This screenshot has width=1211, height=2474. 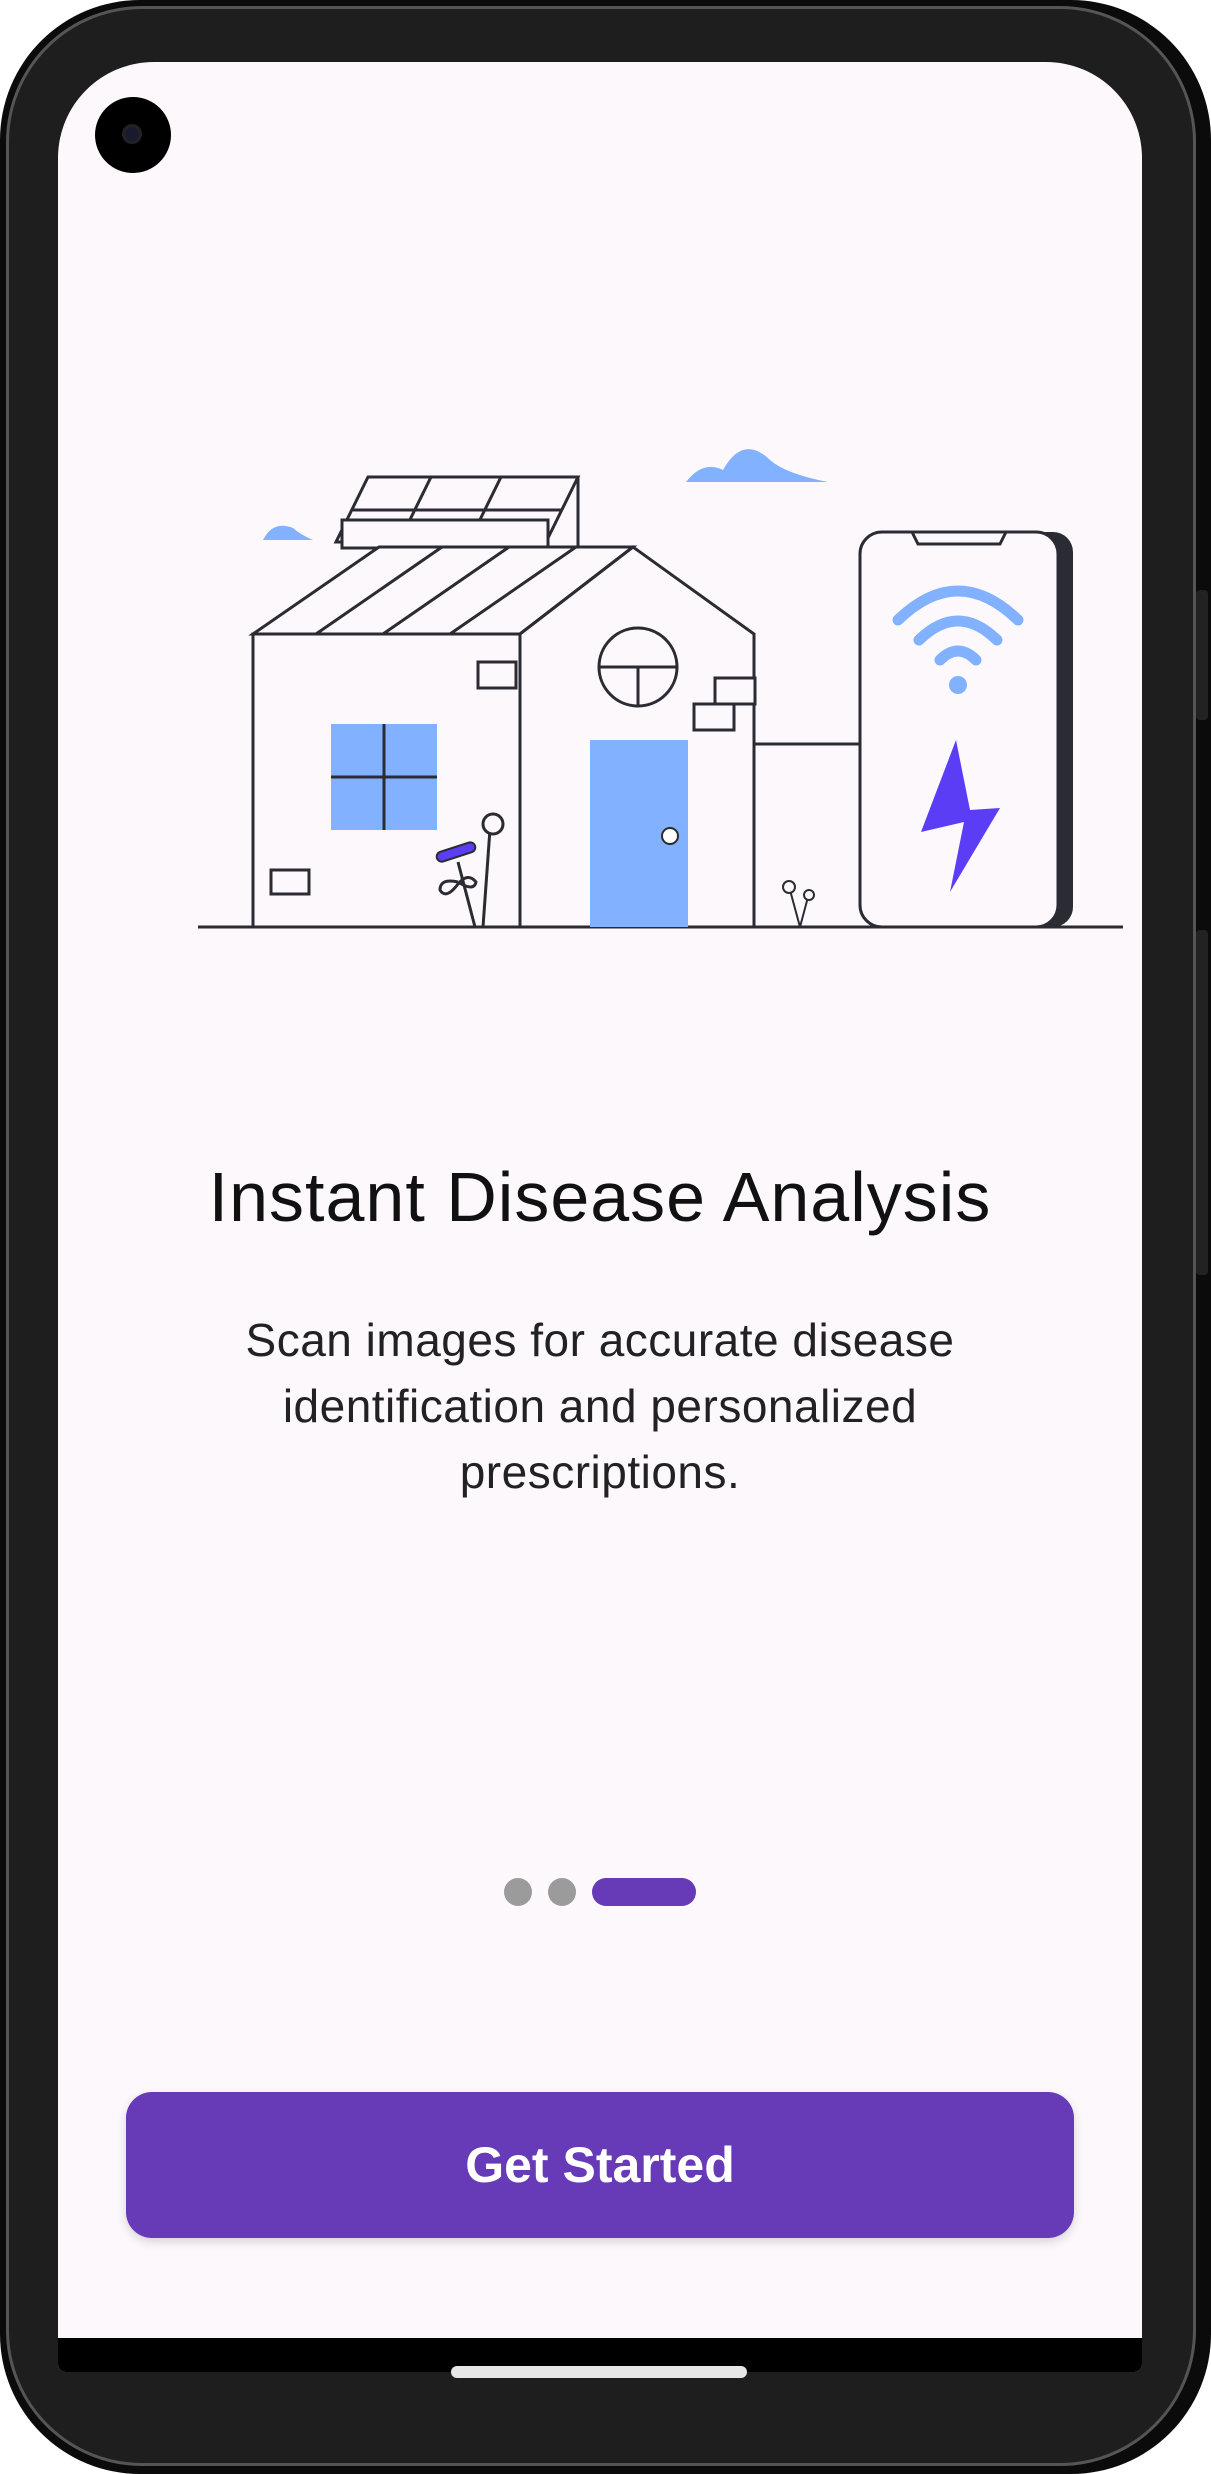 I want to click on page-indicator, so click(x=600, y=1892).